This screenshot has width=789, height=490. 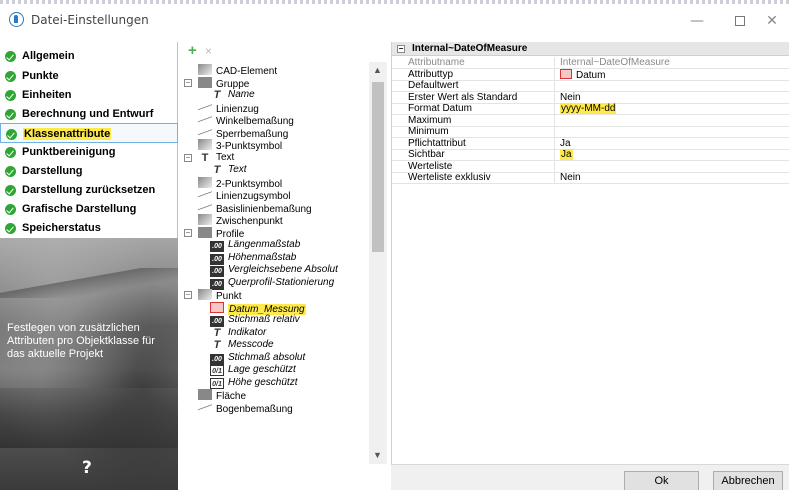 I want to click on tree-node-label: Querprofil-Stationierung, so click(x=281, y=282).